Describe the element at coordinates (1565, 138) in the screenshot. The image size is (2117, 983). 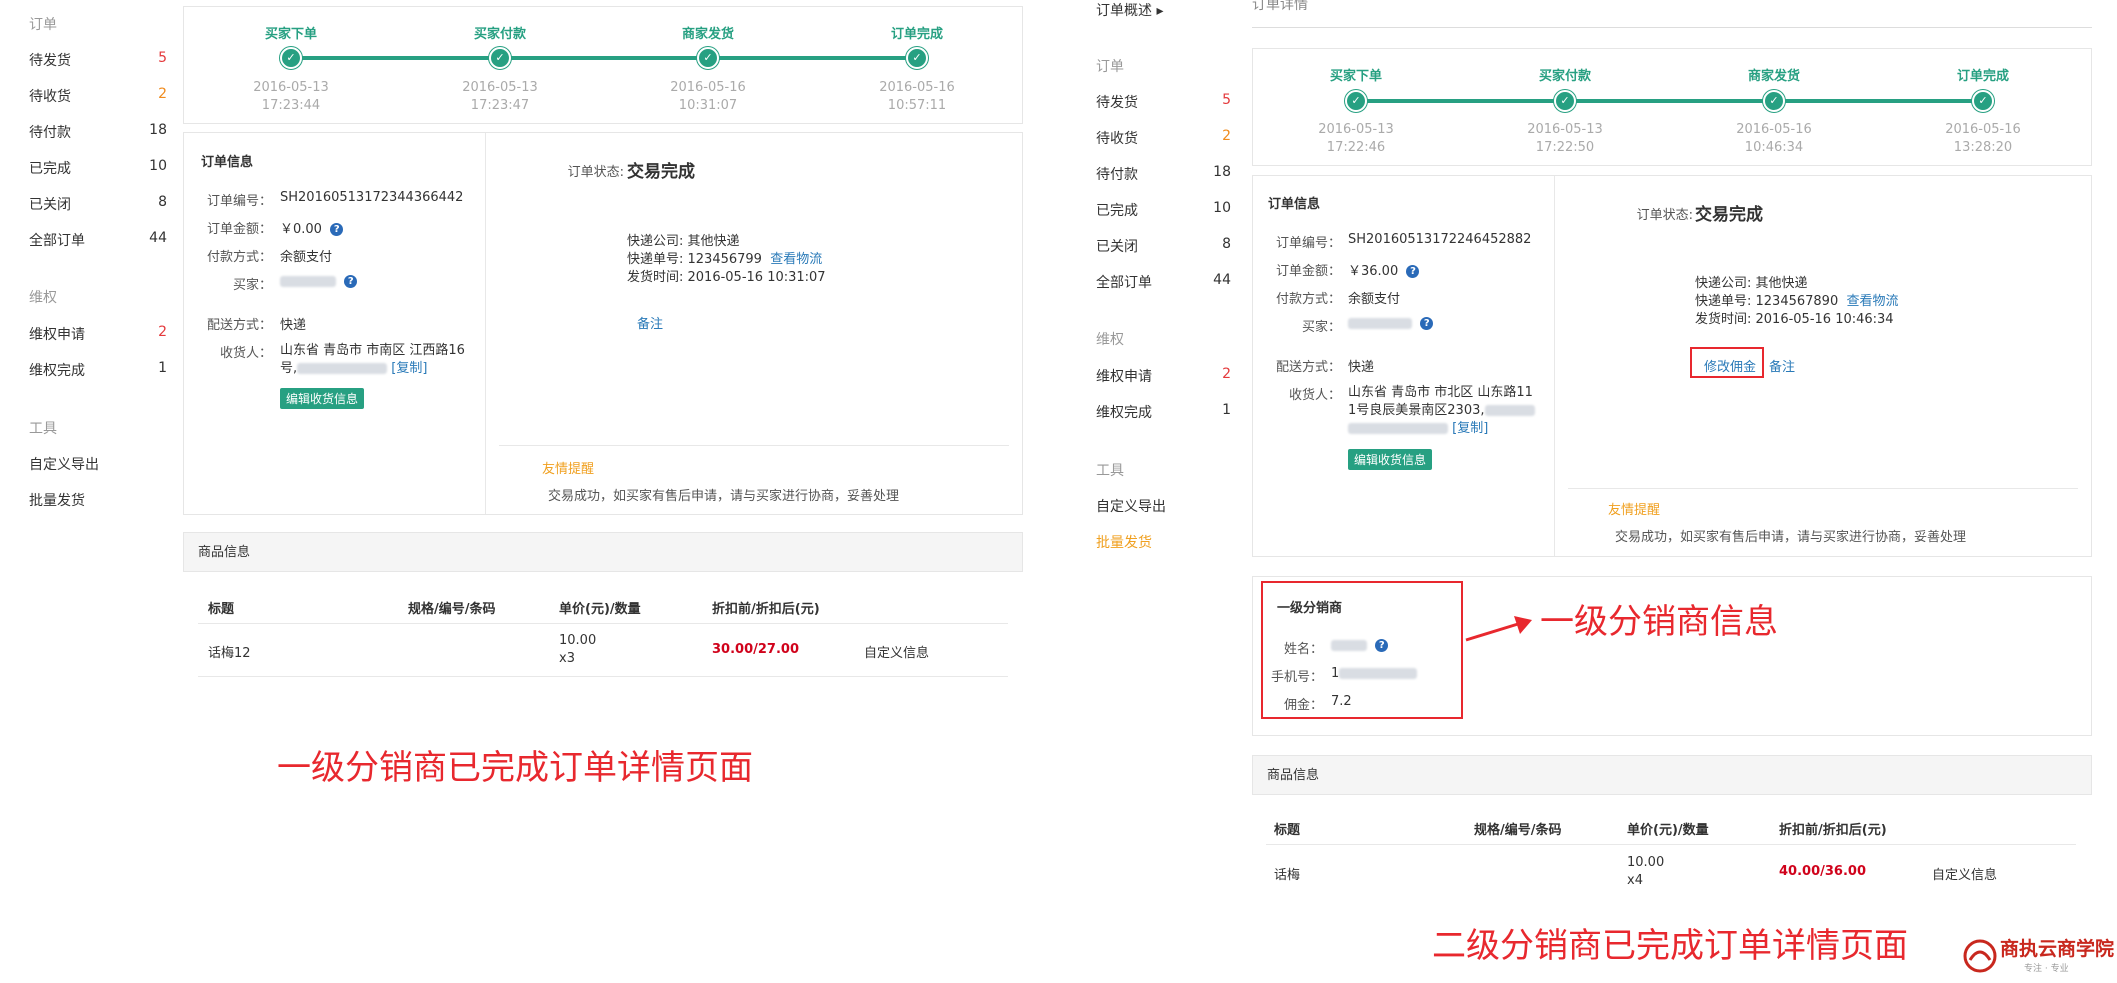
I see `step-time: 2016-05-13 17:22:50` at that location.